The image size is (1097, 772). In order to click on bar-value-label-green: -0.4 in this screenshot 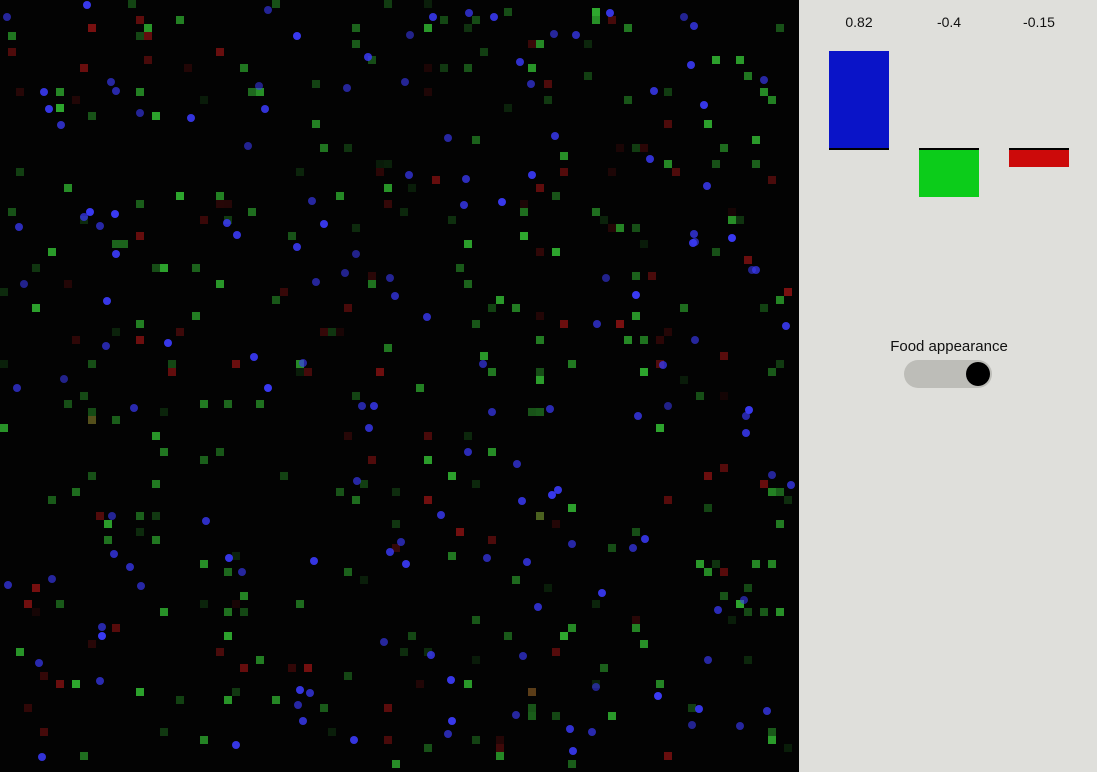, I will do `click(949, 22)`.